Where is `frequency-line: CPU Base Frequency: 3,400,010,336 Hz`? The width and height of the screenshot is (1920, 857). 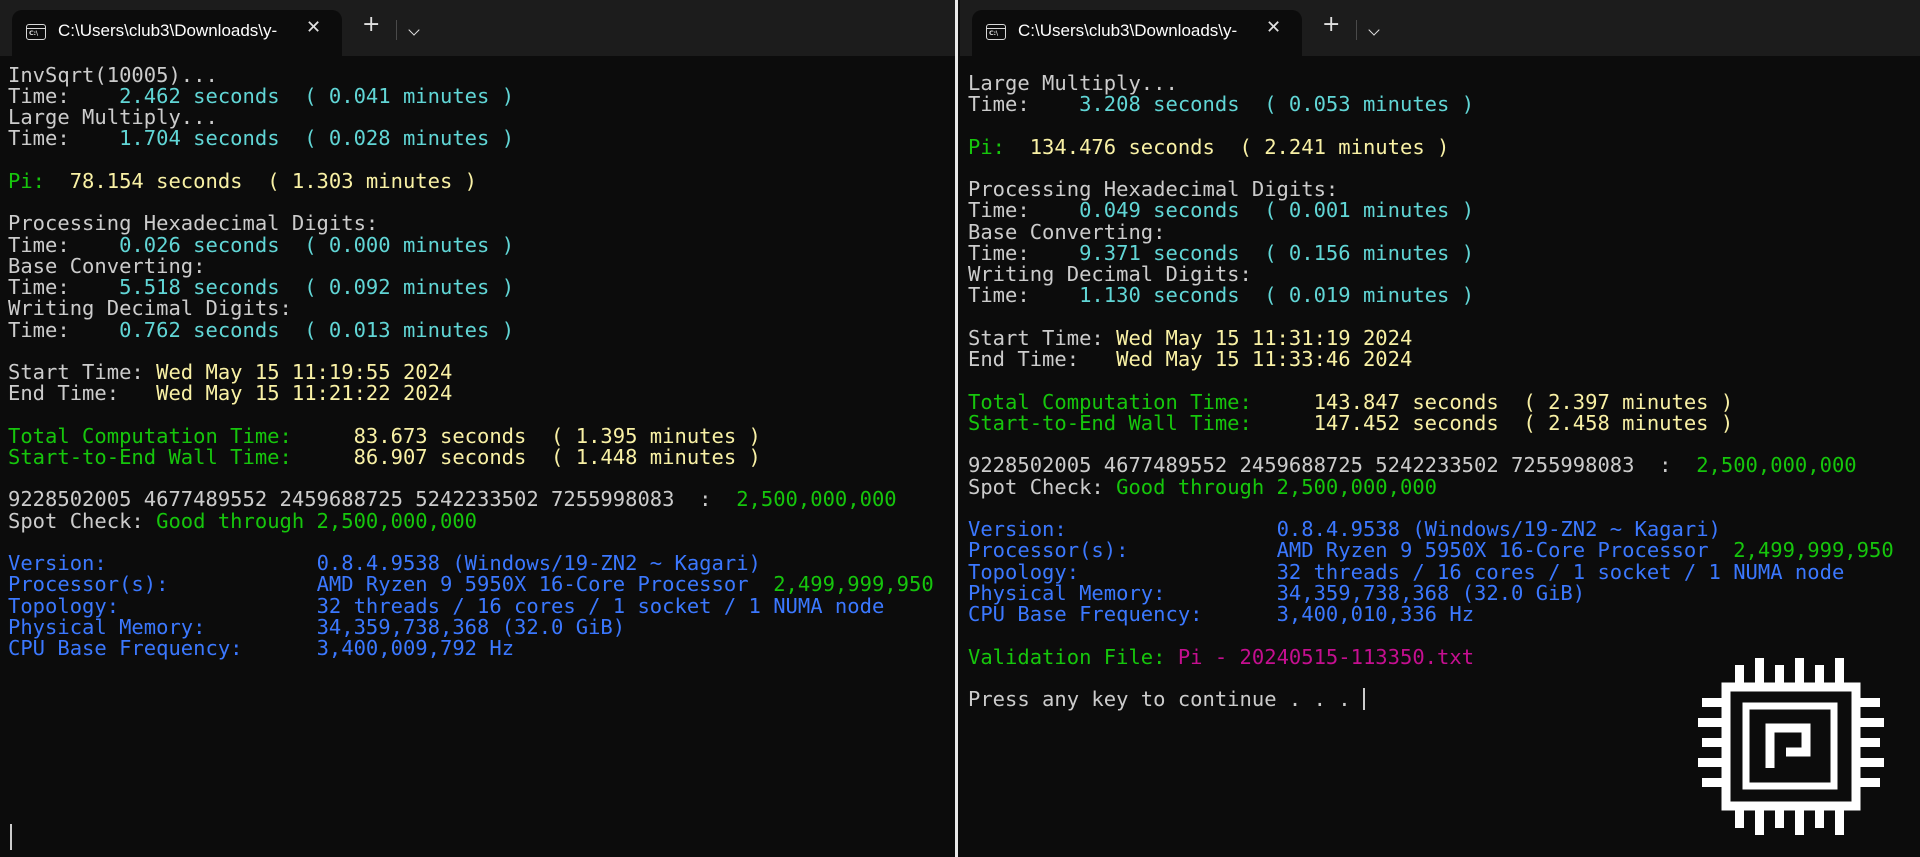
frequency-line: CPU Base Frequency: 3,400,010,336 Hz is located at coordinates (1221, 614).